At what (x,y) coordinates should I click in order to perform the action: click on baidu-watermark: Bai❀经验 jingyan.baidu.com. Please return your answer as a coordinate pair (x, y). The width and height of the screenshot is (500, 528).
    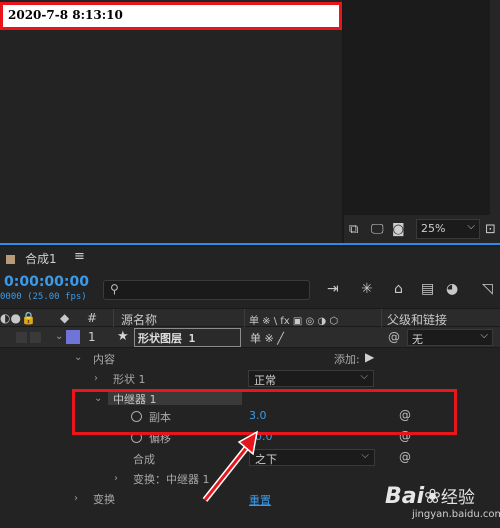
    Looking at the image, I should click on (442, 501).